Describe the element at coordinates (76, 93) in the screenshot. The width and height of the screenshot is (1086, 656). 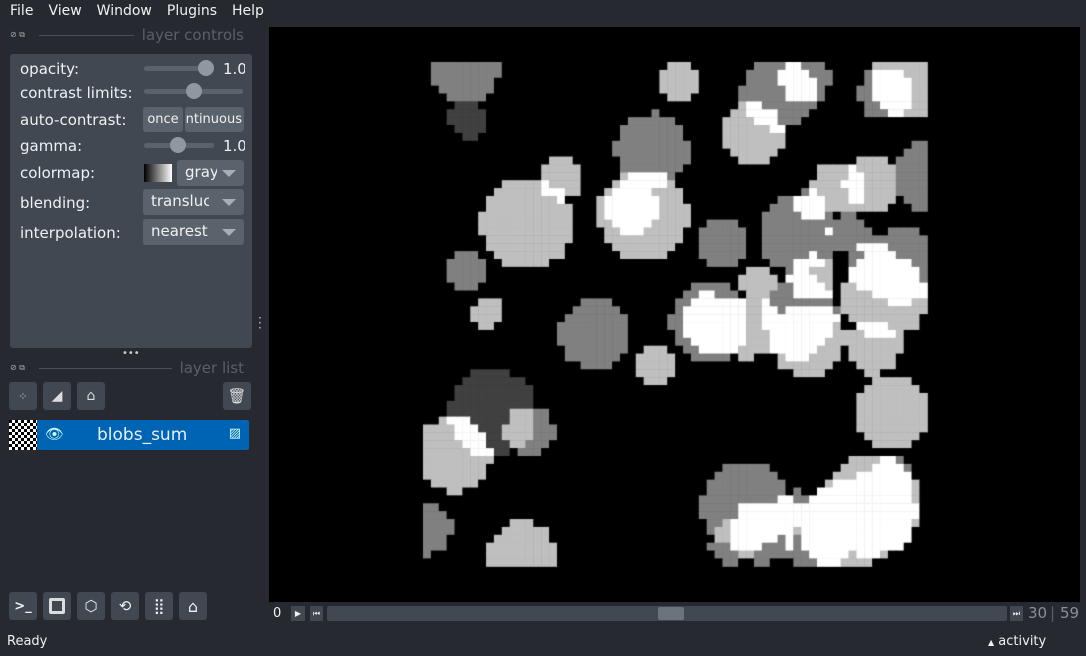
I see `contrast-limits-label: contrast limits:` at that location.